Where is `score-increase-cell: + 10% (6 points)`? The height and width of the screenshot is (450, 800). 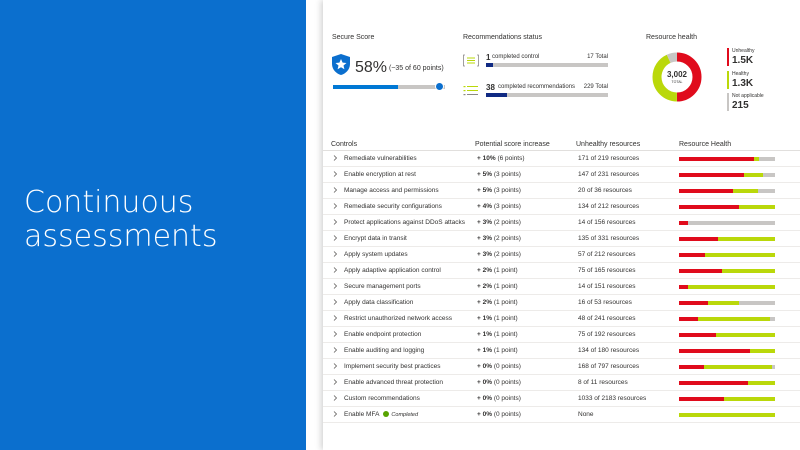
score-increase-cell: + 10% (6 points) is located at coordinates (501, 158).